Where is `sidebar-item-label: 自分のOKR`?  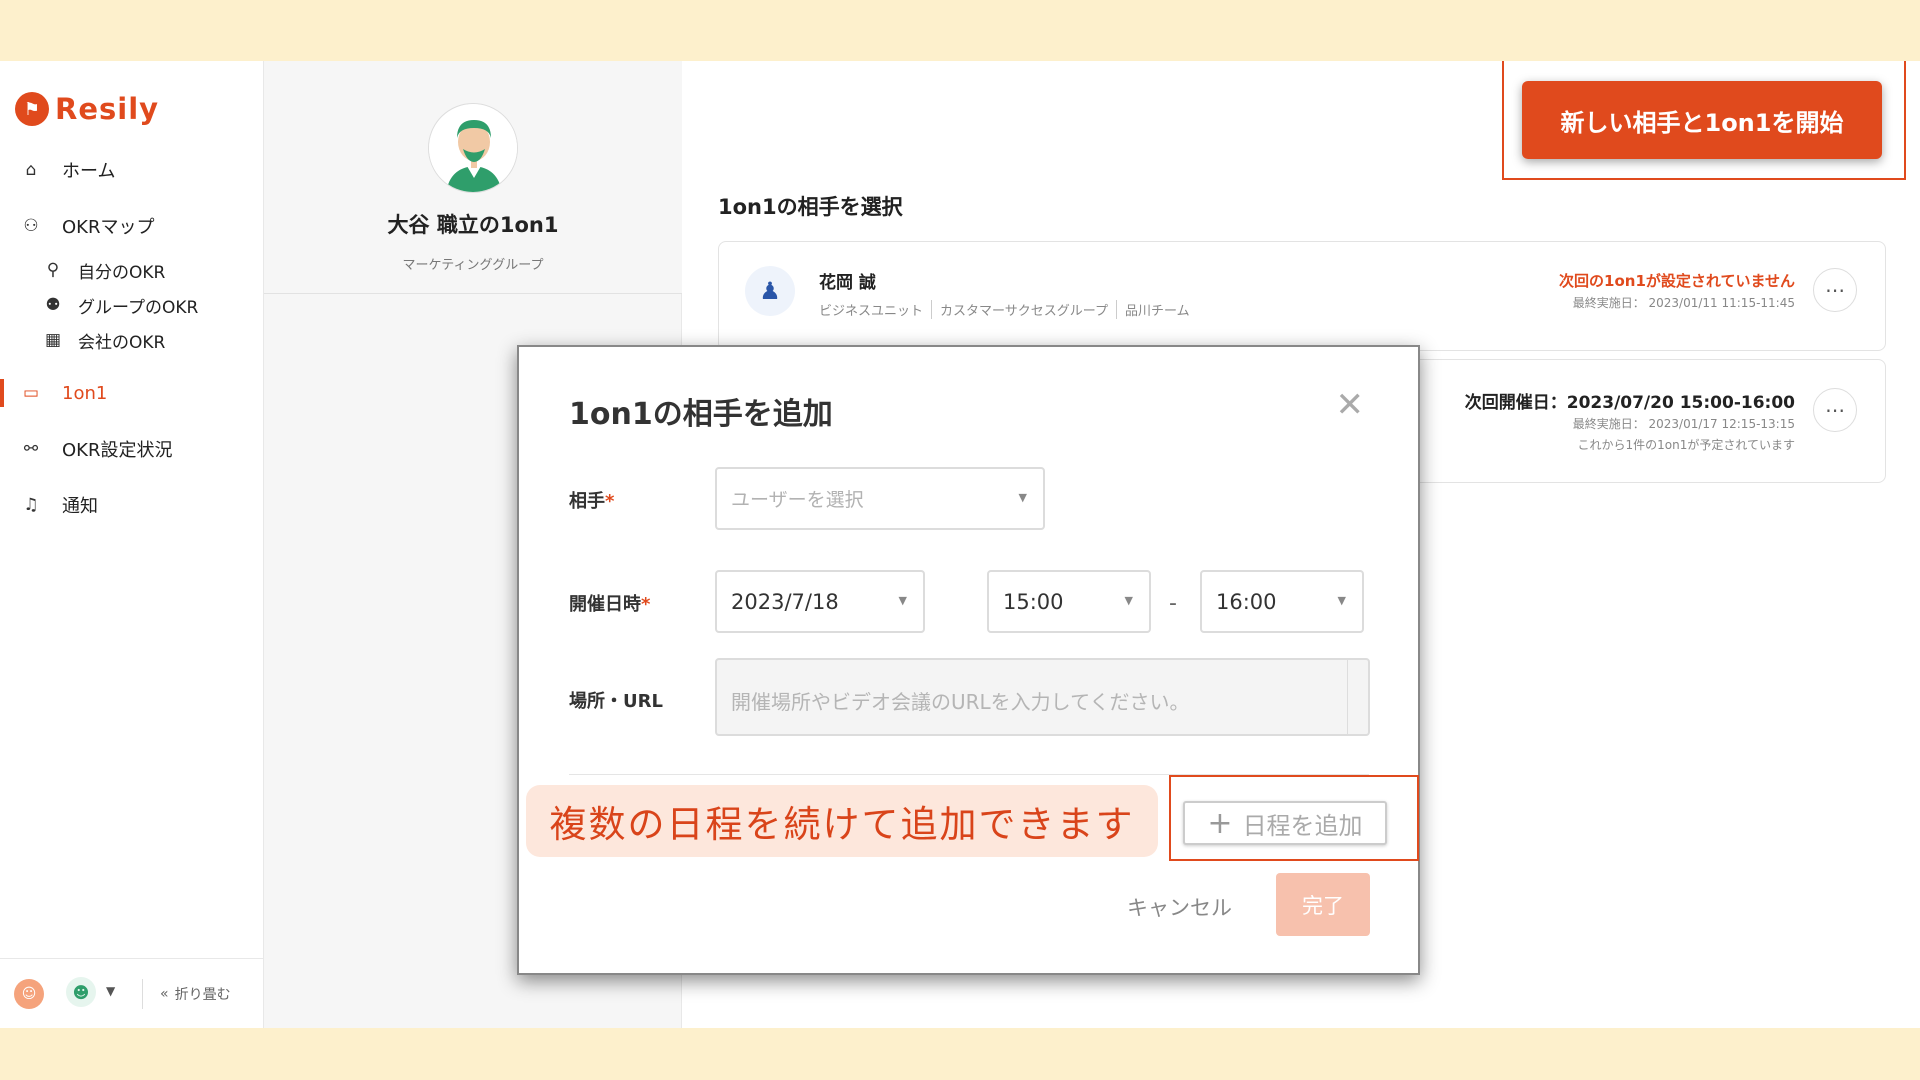
sidebar-item-label: 自分のOKR is located at coordinates (122, 272).